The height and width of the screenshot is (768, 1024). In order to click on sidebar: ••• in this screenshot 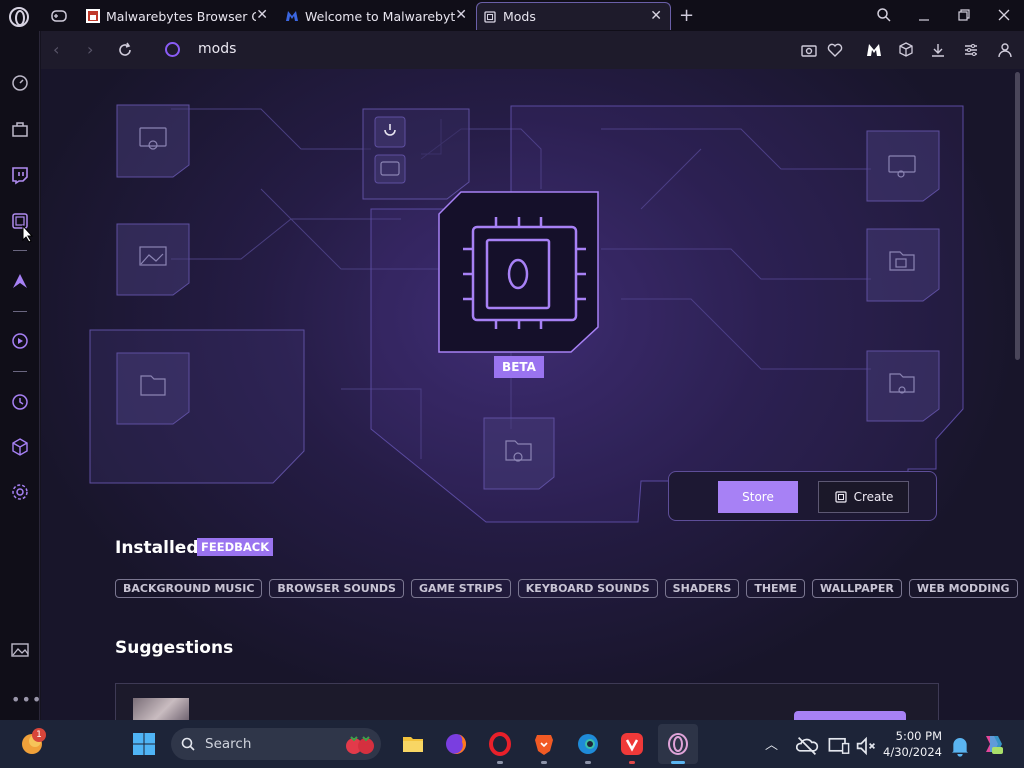, I will do `click(21, 375)`.